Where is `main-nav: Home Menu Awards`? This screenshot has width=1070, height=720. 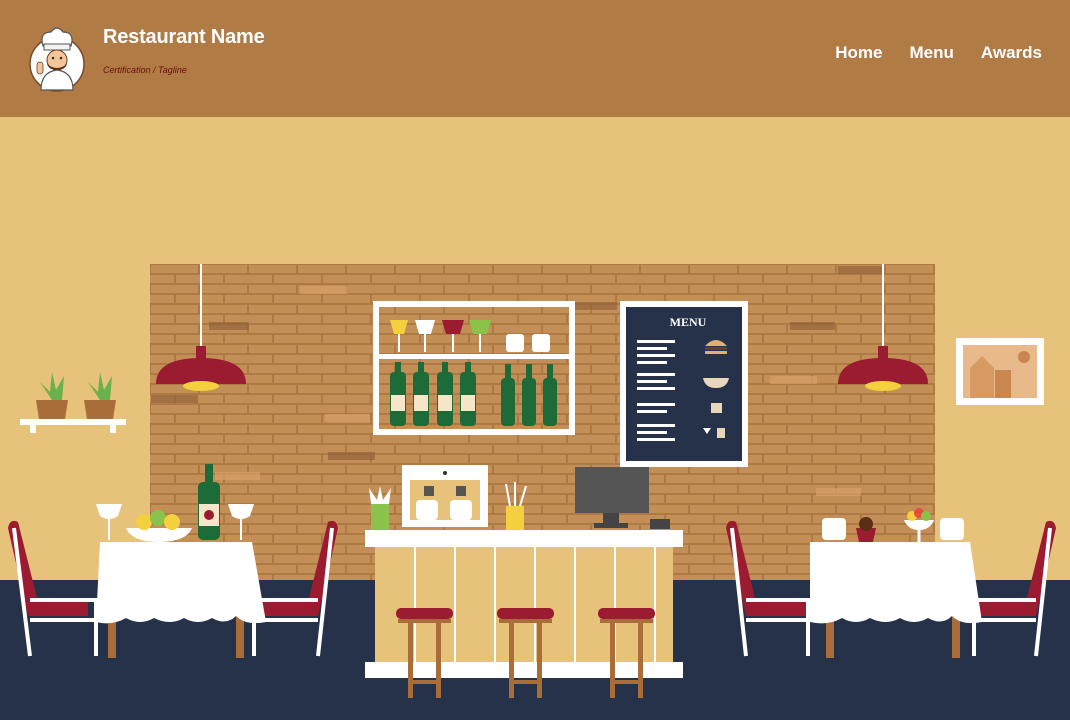 main-nav: Home Menu Awards is located at coordinates (938, 53).